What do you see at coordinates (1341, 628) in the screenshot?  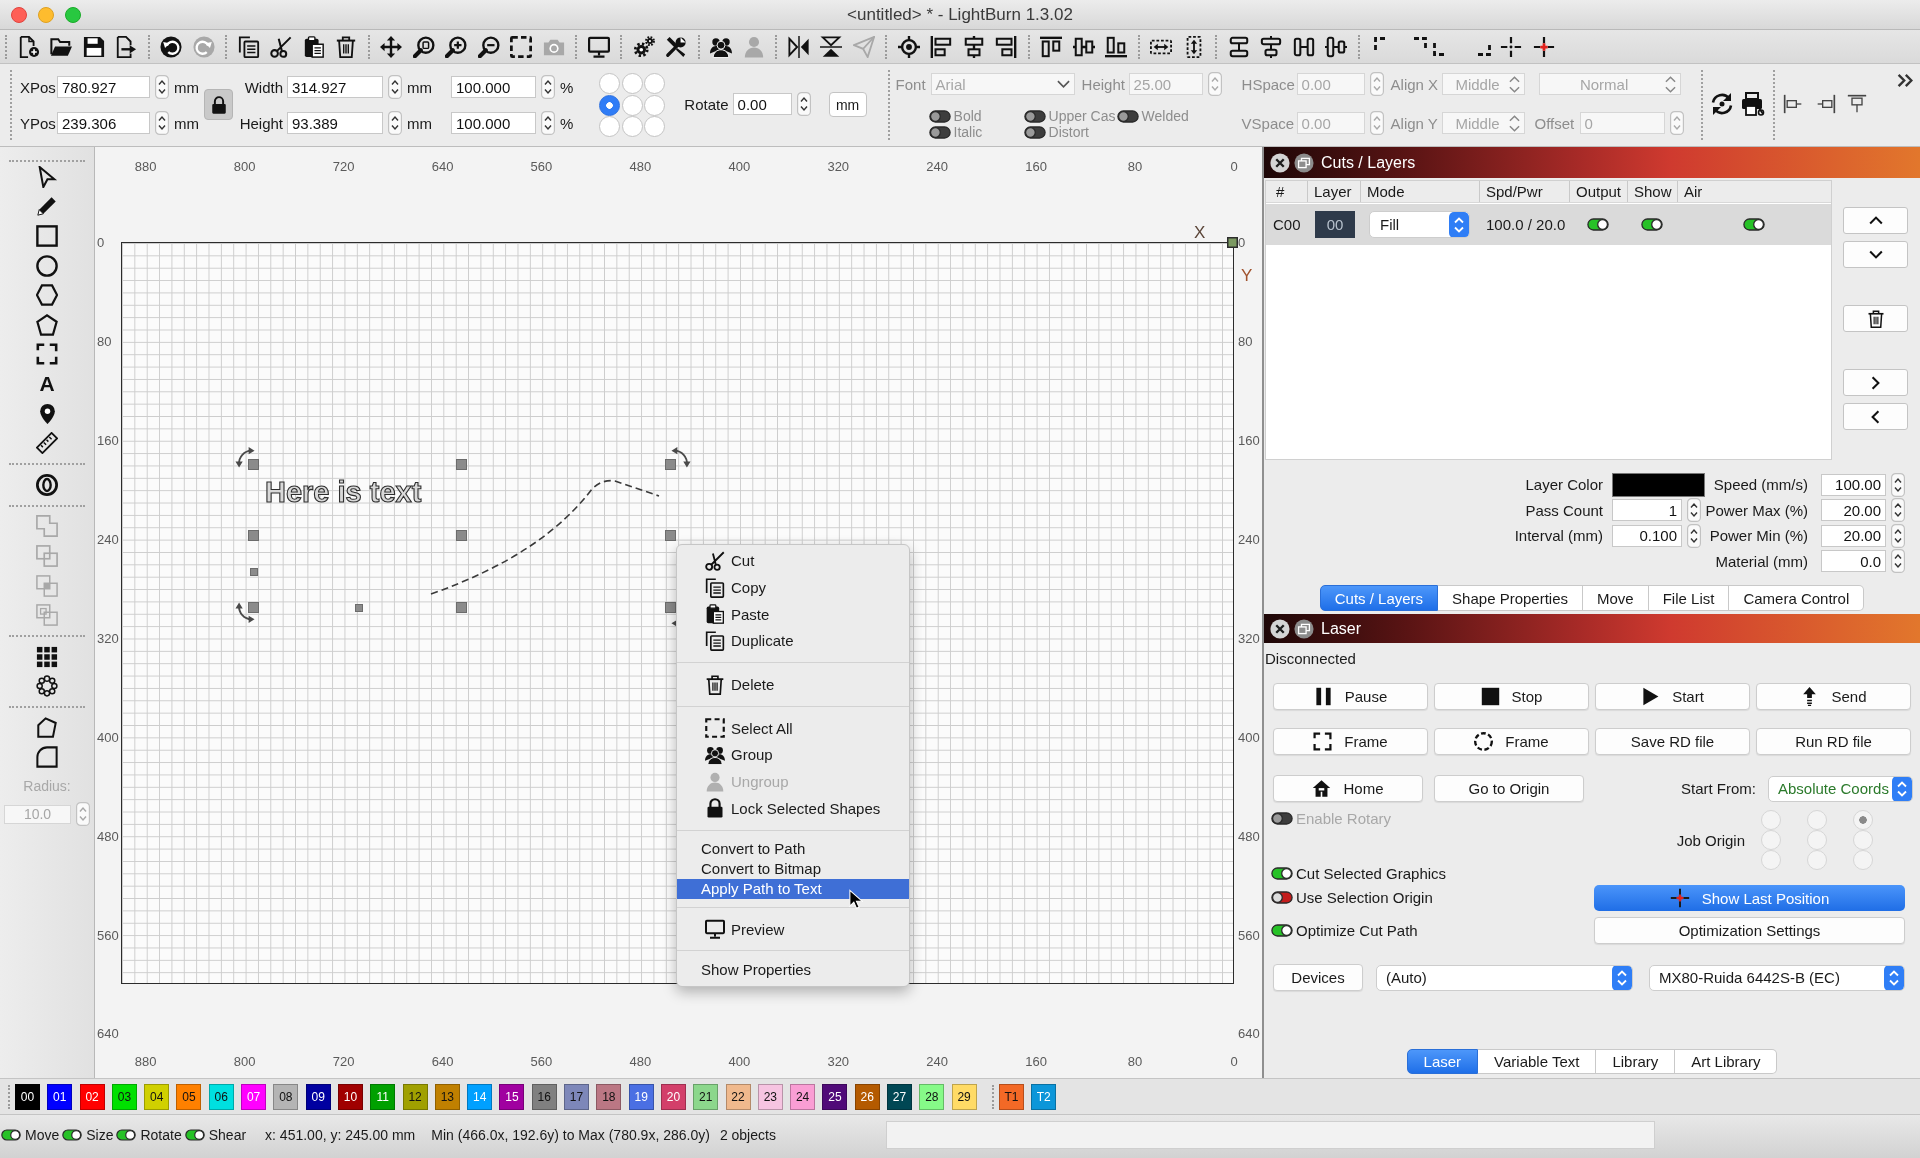 I see `panel-title: Laser` at bounding box center [1341, 628].